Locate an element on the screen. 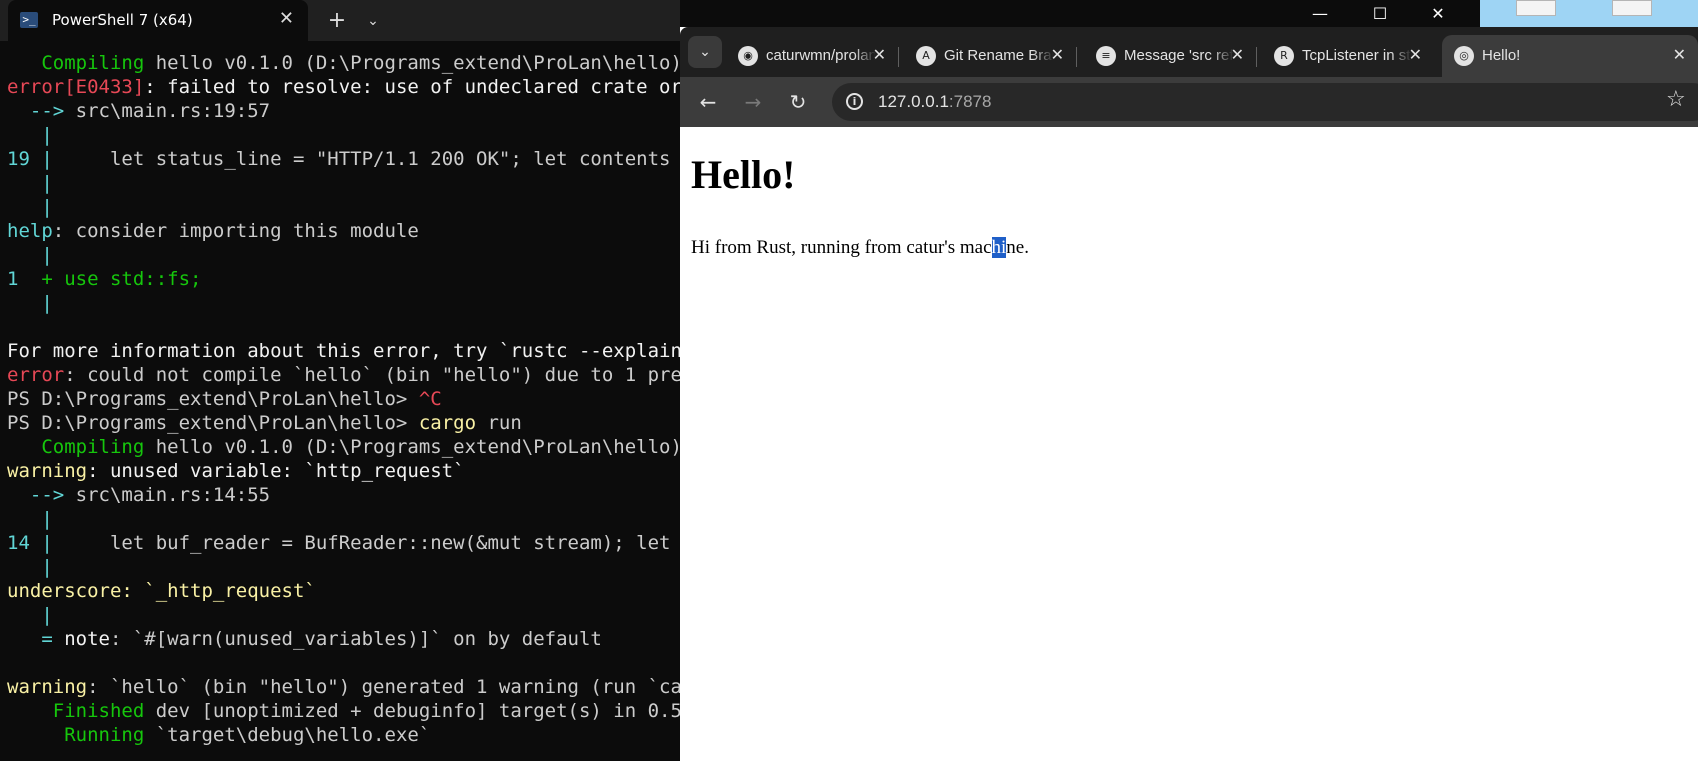 This screenshot has width=1698, height=761. powershell-icon: >_ is located at coordinates (29, 20).